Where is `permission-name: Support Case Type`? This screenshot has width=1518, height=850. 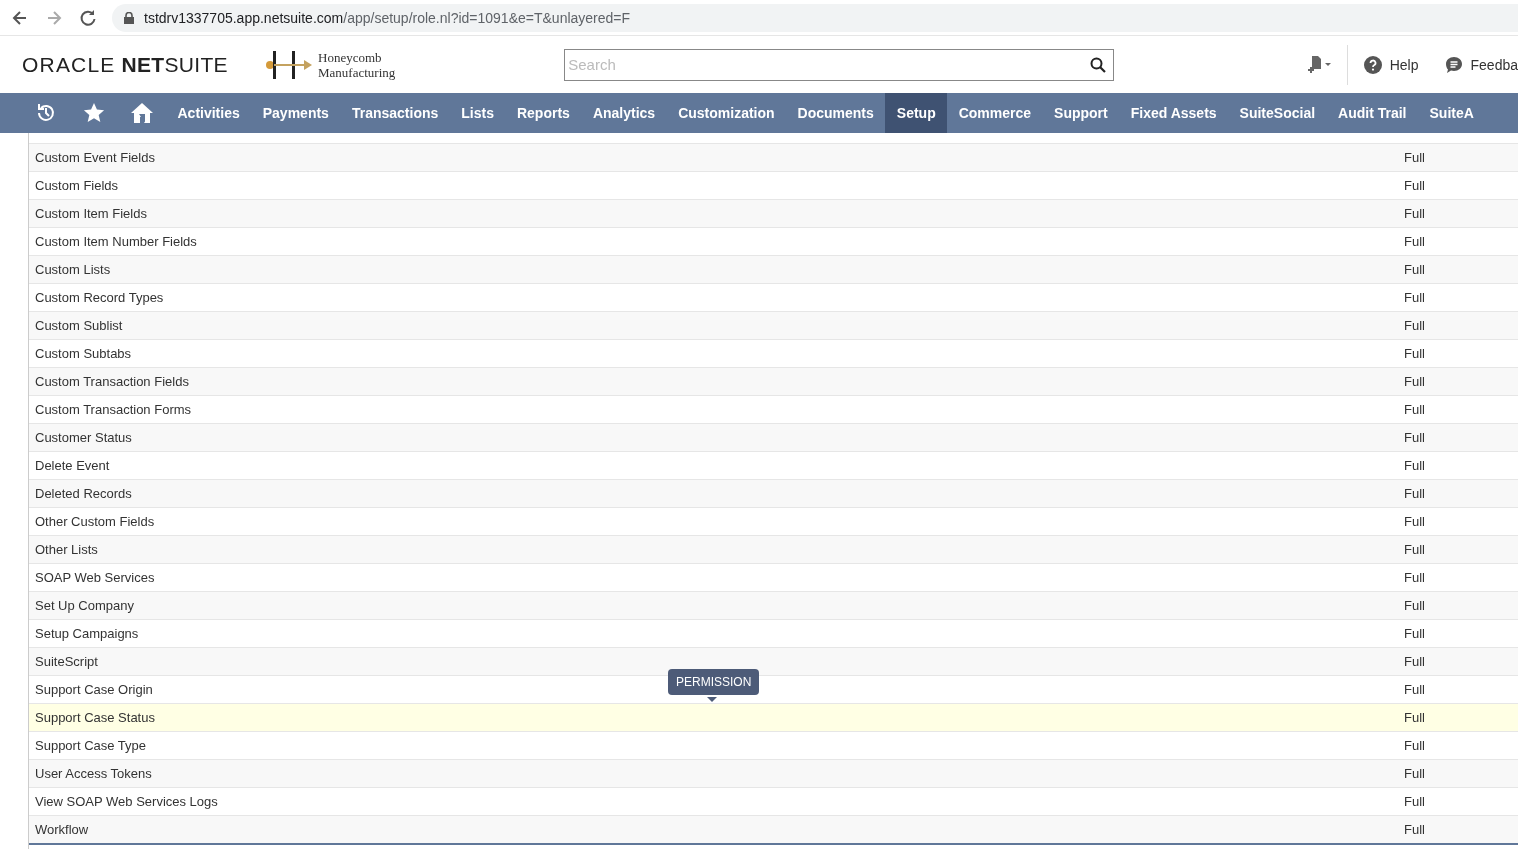
permission-name: Support Case Type is located at coordinates (91, 745).